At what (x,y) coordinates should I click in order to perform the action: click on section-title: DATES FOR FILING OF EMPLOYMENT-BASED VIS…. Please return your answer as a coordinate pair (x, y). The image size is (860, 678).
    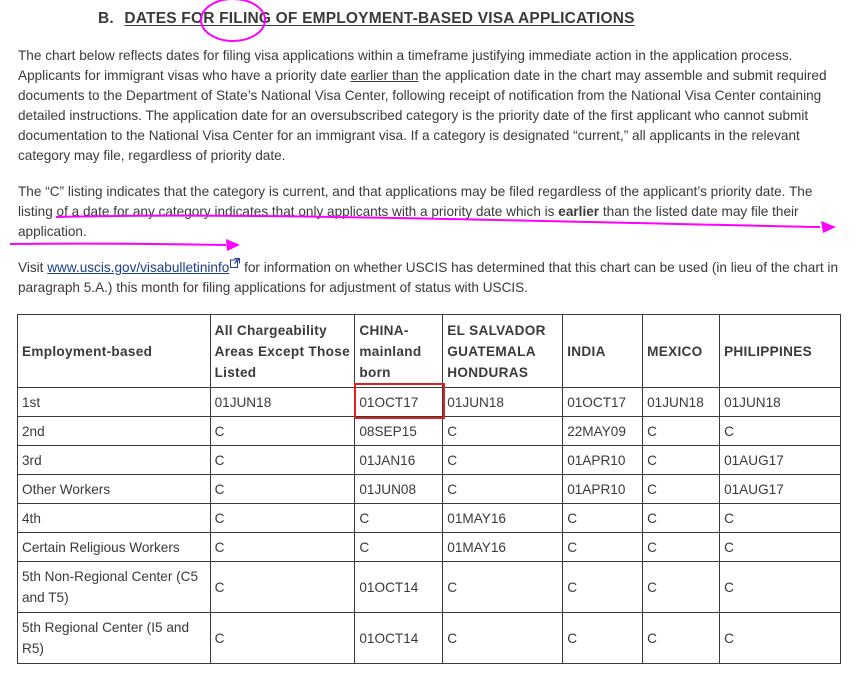
    Looking at the image, I should click on (379, 18).